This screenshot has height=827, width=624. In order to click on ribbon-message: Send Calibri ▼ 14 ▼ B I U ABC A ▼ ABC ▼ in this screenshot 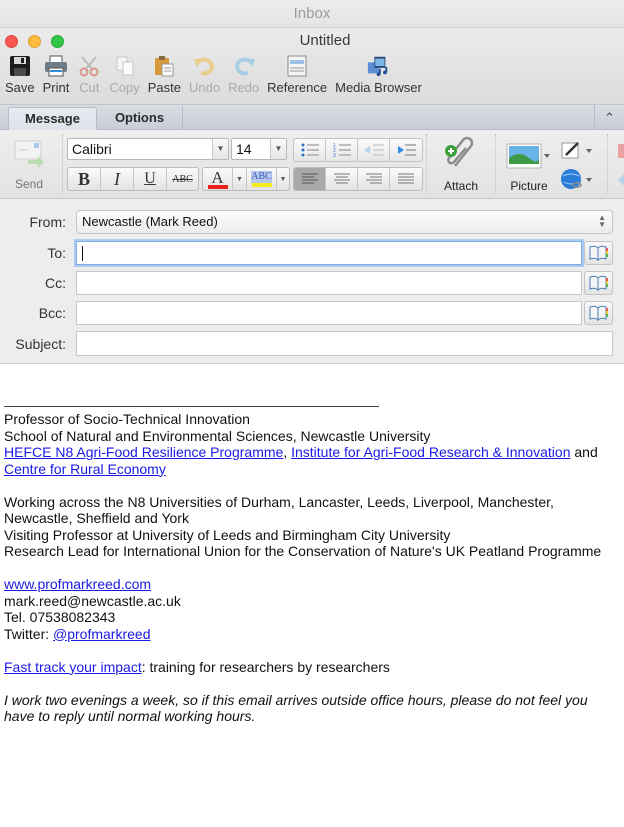, I will do `click(312, 164)`.